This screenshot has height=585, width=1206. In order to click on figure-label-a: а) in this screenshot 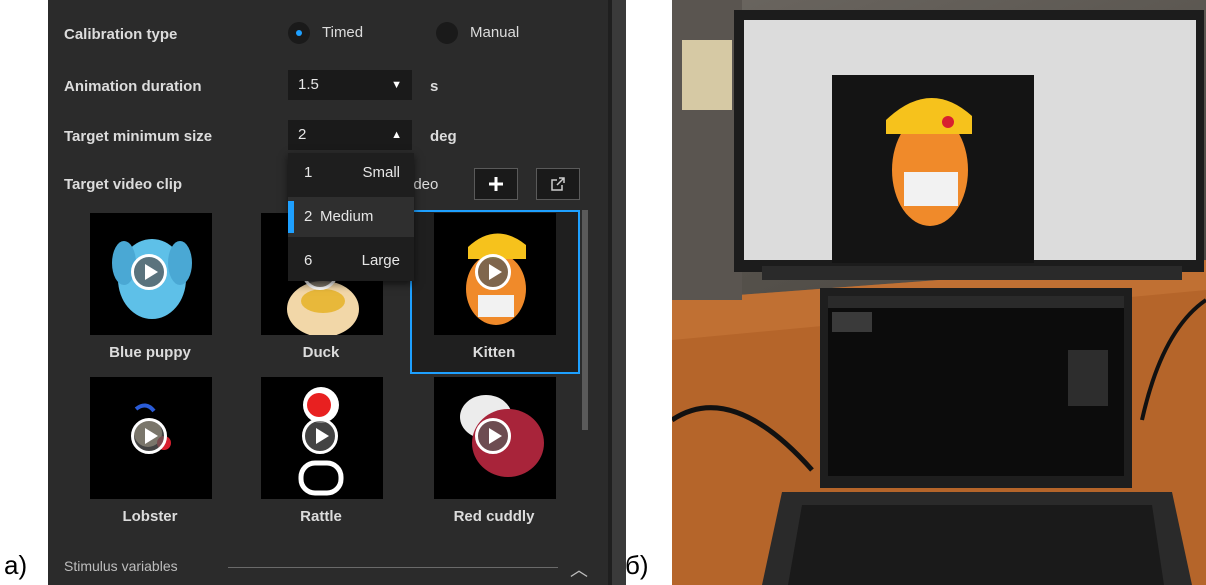, I will do `click(16, 565)`.